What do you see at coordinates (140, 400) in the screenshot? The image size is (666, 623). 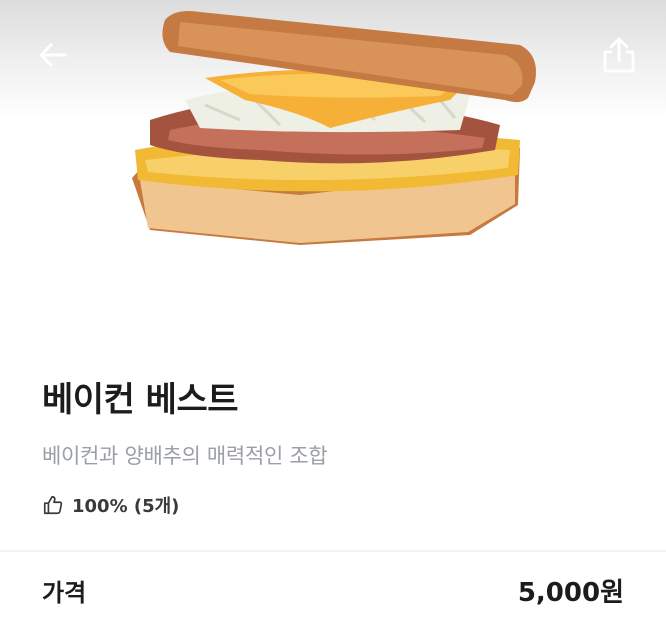 I see `product-name: 베이컨 베스트` at bounding box center [140, 400].